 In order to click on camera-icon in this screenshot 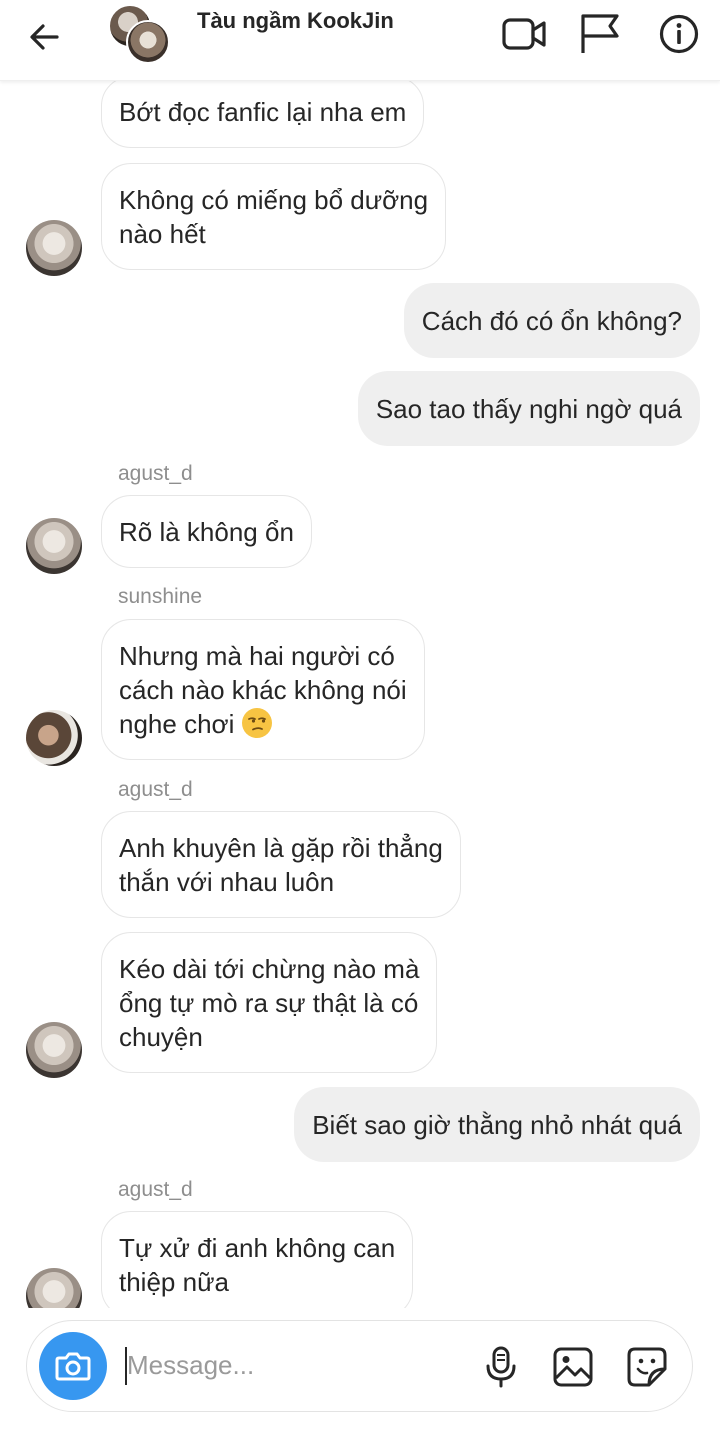, I will do `click(73, 1366)`.